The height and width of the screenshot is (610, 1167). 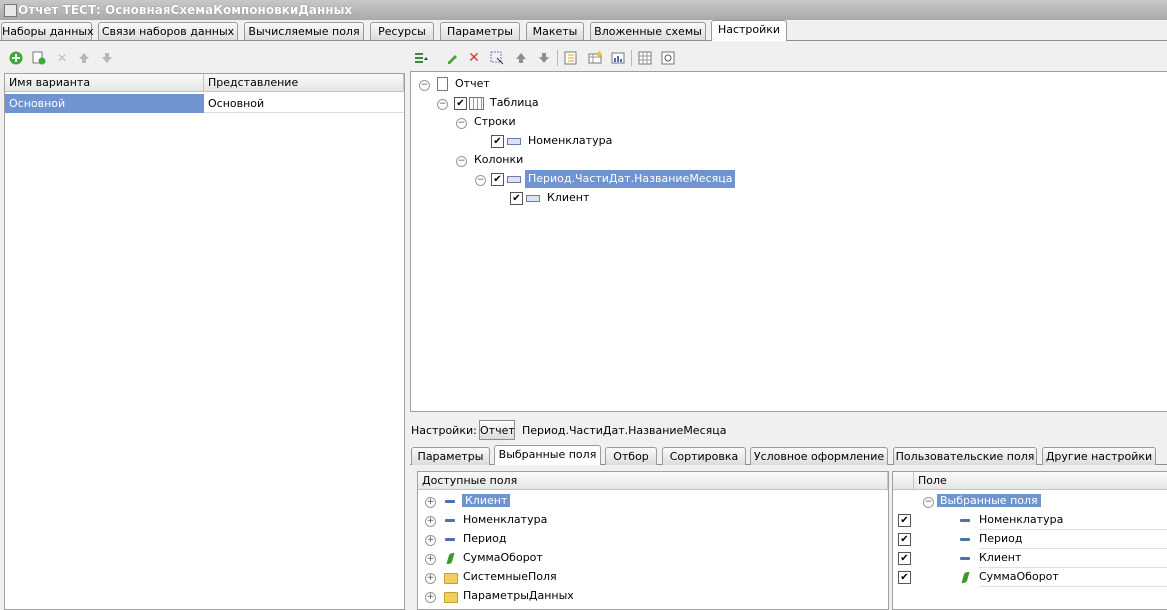 I want to click on folder-icon, so click(x=451, y=597).